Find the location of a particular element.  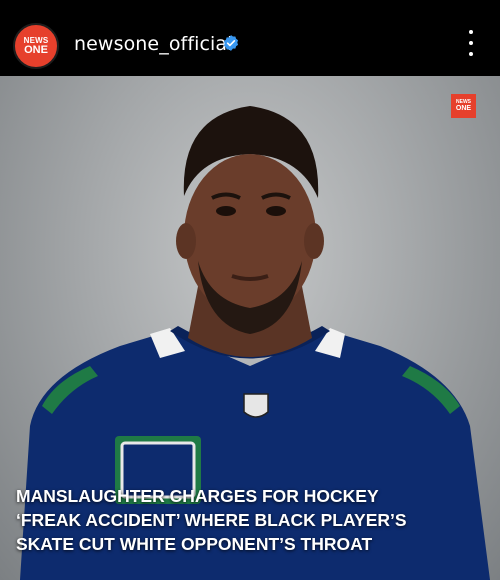

more-options-icon is located at coordinates (471, 43).